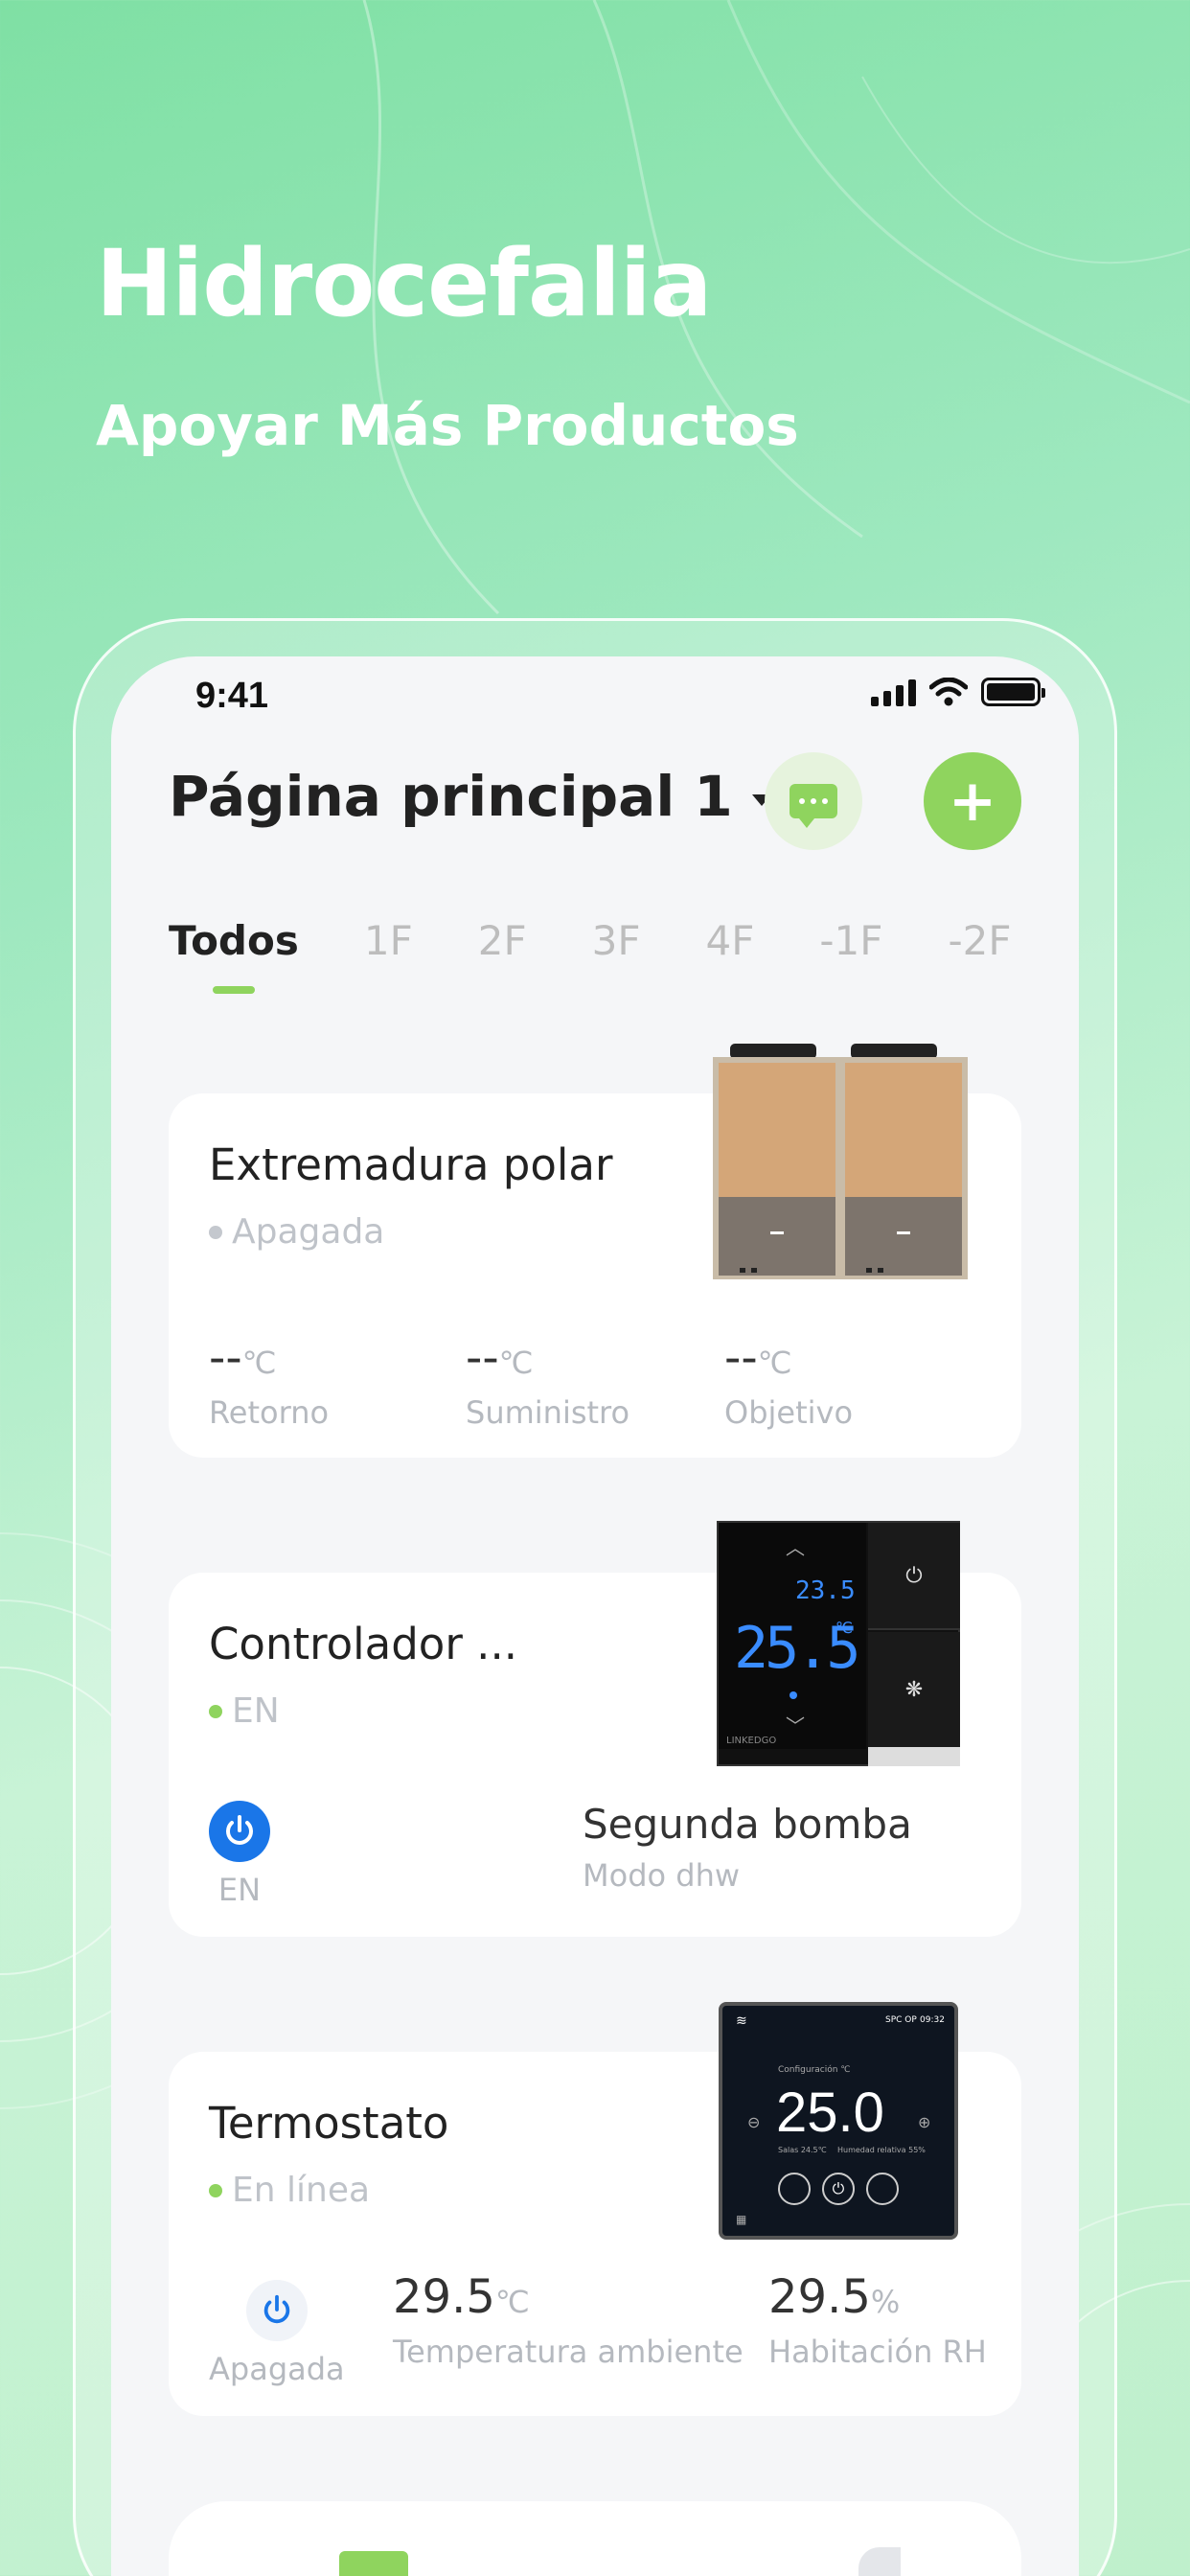  Describe the element at coordinates (841, 1161) in the screenshot. I see `heat-pump-image` at that location.